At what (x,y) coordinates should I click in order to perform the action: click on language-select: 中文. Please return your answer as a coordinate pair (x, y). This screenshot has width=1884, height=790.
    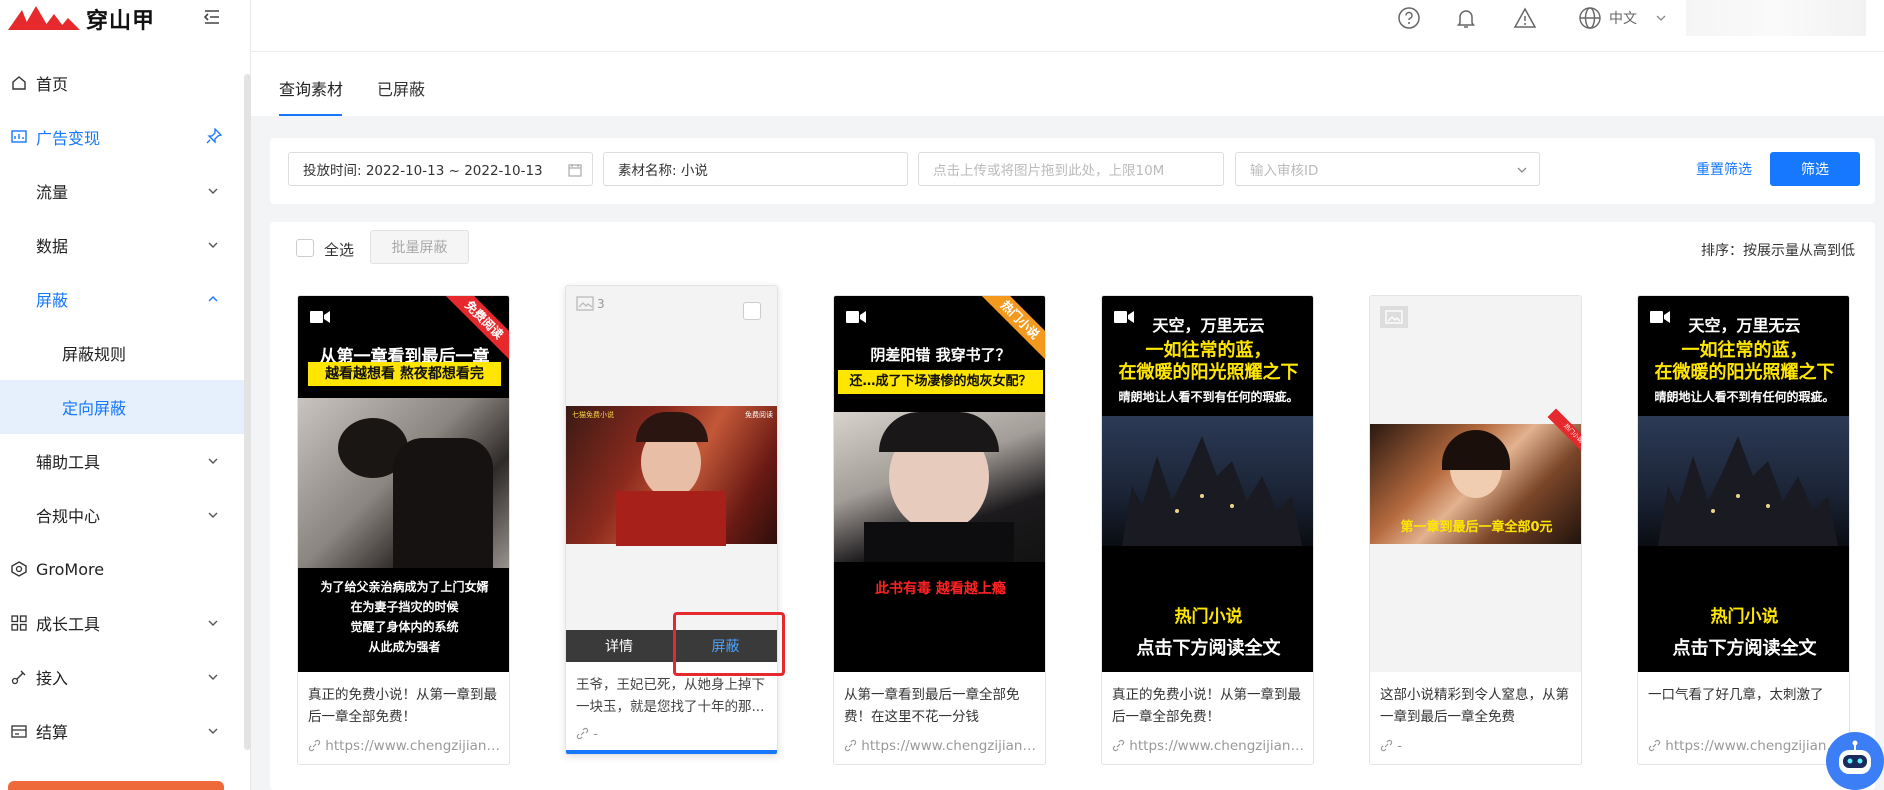
    Looking at the image, I should click on (1623, 18).